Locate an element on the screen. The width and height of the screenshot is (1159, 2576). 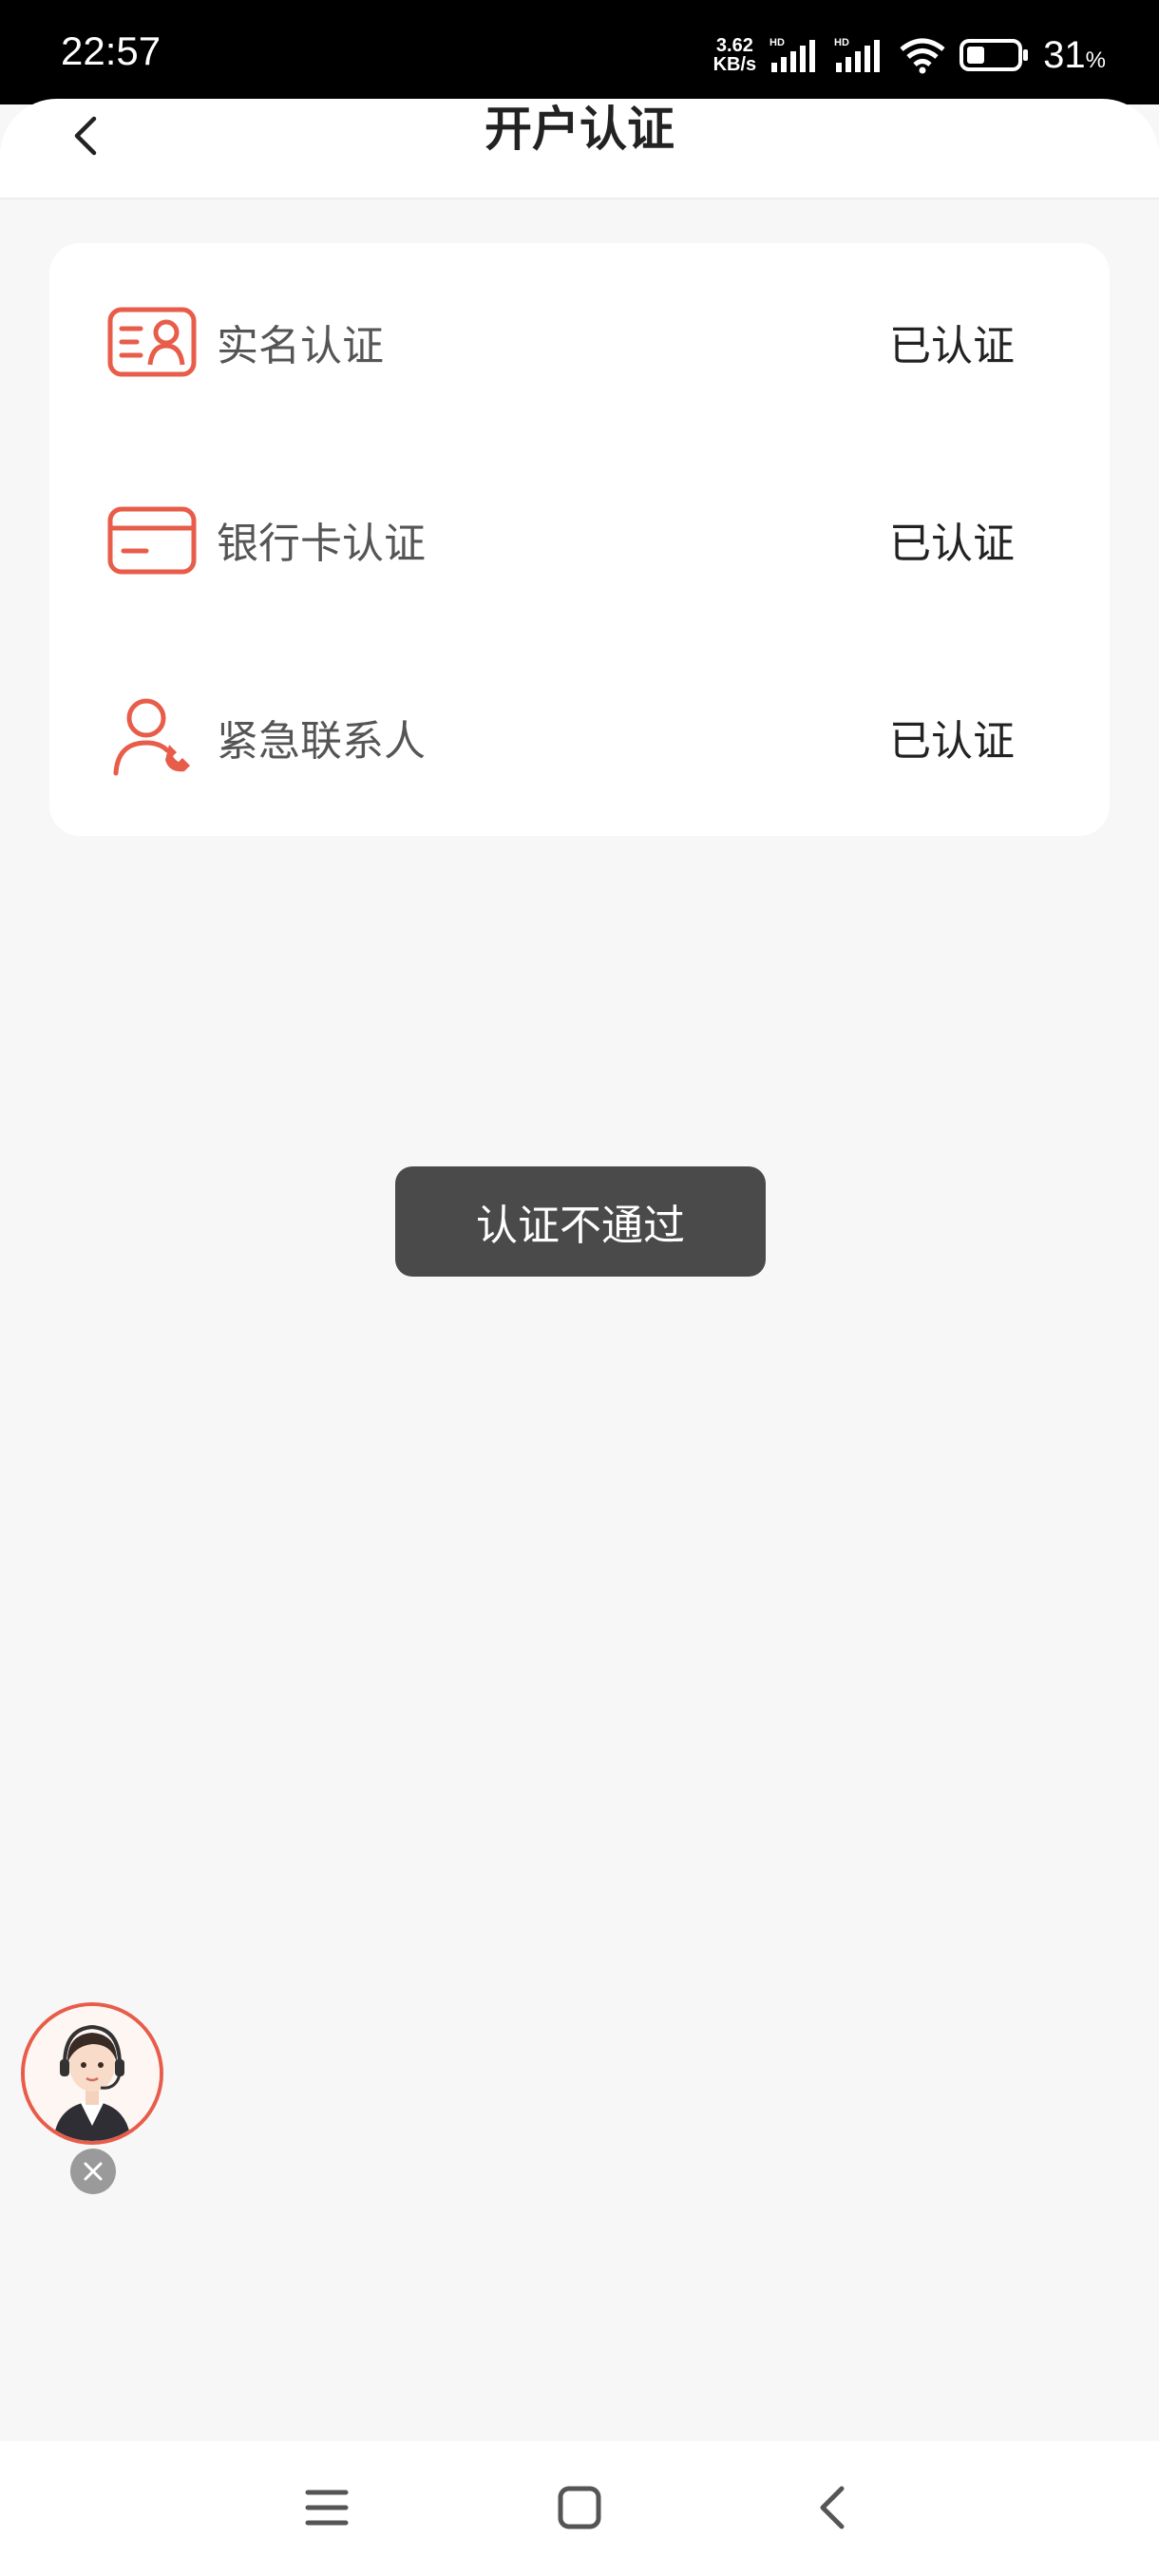
nav-home-button is located at coordinates (580, 2508).